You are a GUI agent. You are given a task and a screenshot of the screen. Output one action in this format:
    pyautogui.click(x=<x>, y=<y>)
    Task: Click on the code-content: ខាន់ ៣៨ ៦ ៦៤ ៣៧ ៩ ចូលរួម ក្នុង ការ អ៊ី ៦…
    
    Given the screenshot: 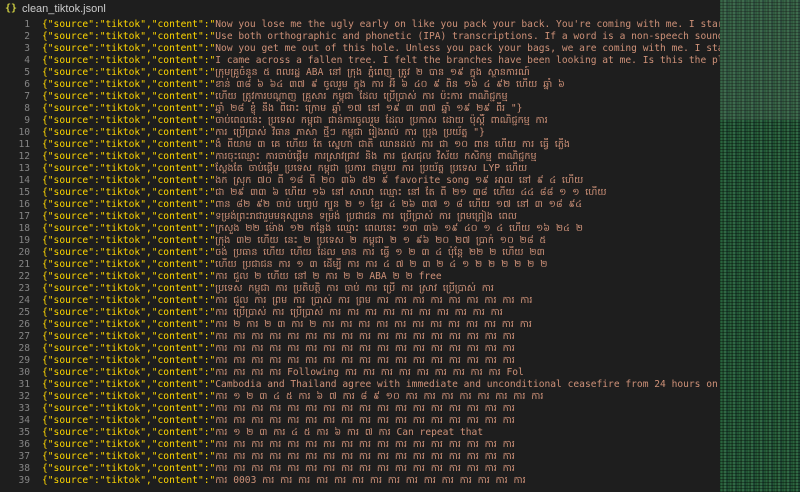 What is the action you would take?
    pyautogui.click(x=390, y=84)
    